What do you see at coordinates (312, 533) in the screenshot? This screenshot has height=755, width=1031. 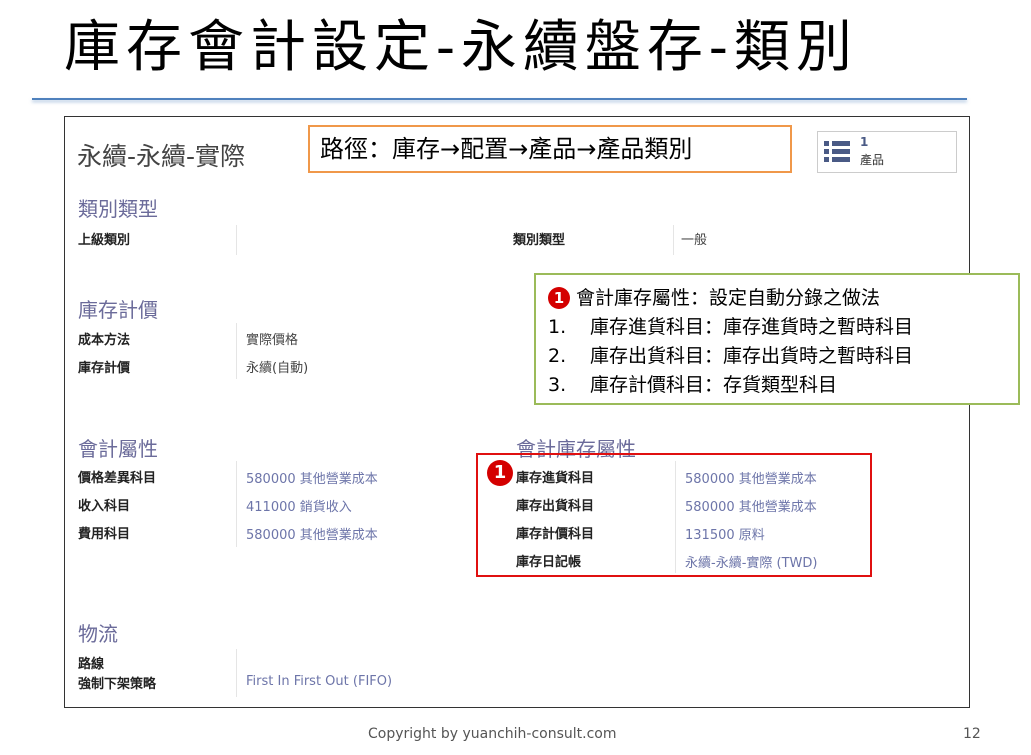 I see `expense-account-link: 580000 其他營業成本` at bounding box center [312, 533].